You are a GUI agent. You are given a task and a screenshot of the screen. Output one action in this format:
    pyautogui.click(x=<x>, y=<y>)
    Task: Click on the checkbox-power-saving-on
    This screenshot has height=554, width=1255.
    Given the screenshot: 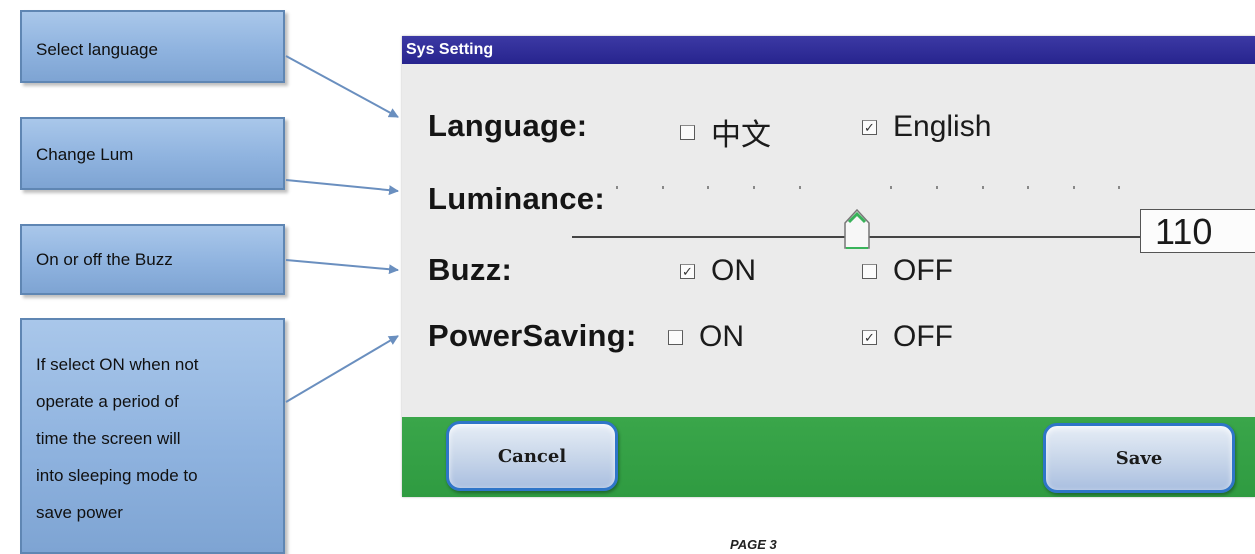 What is the action you would take?
    pyautogui.click(x=675, y=337)
    